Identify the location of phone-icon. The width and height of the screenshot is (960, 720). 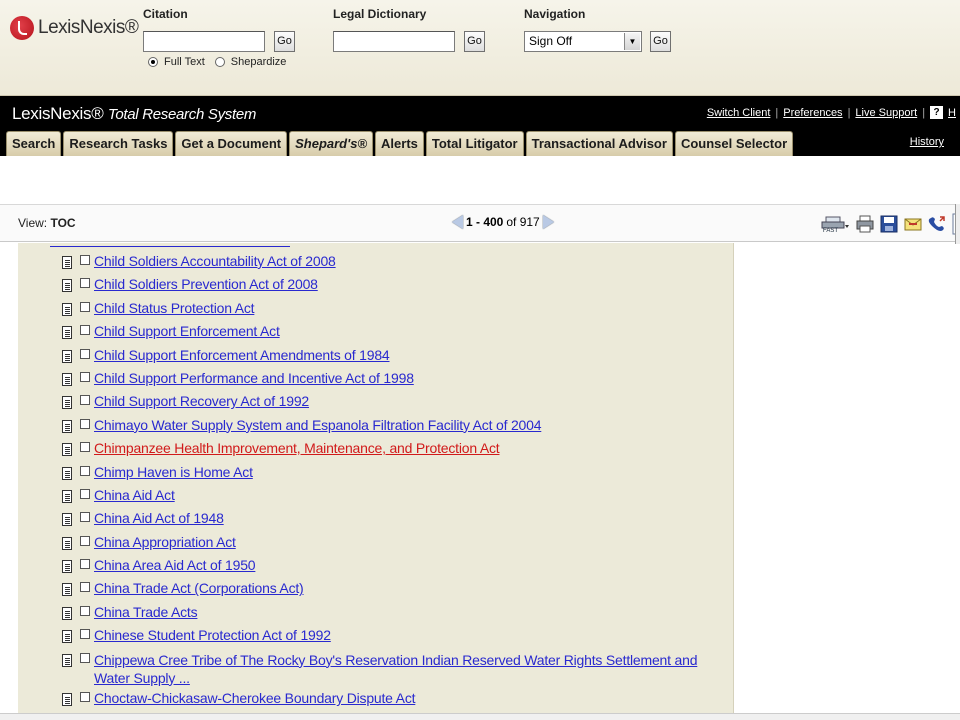
(937, 224).